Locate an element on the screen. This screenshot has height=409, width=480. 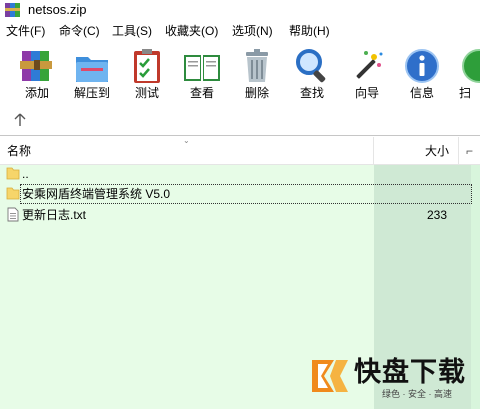
wizard-label: 向导 is located at coordinates (366, 93).